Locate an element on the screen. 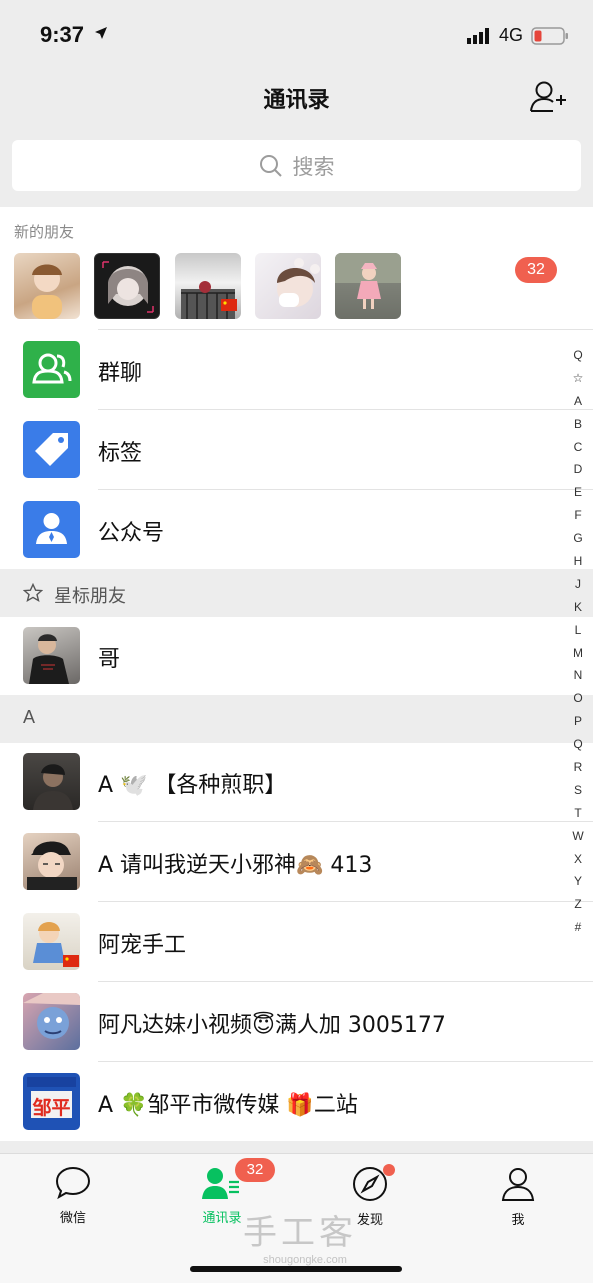 Image resolution: width=593 pixels, height=1283 pixels. new-friends-section: 新的朋友 32 is located at coordinates (296, 268).